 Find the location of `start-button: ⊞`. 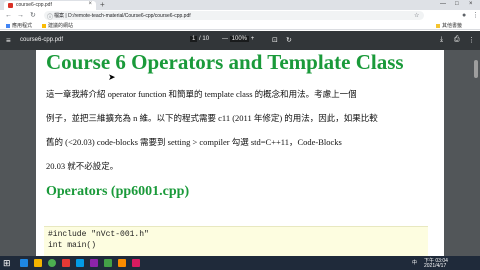

start-button: ⊞ is located at coordinates (7, 263).